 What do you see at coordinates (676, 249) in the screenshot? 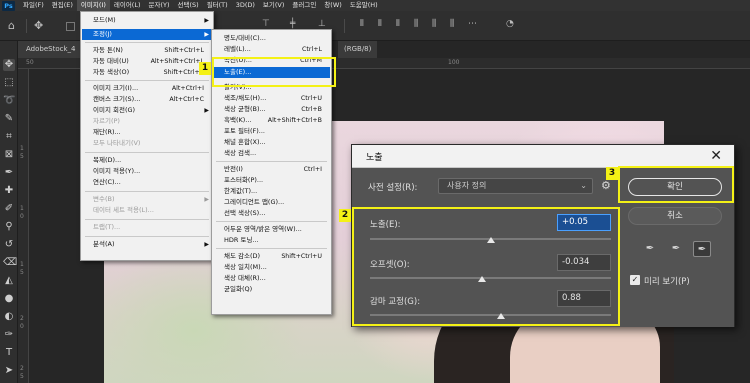
I see `gray-point-eyedropper-icon: ✒` at bounding box center [676, 249].